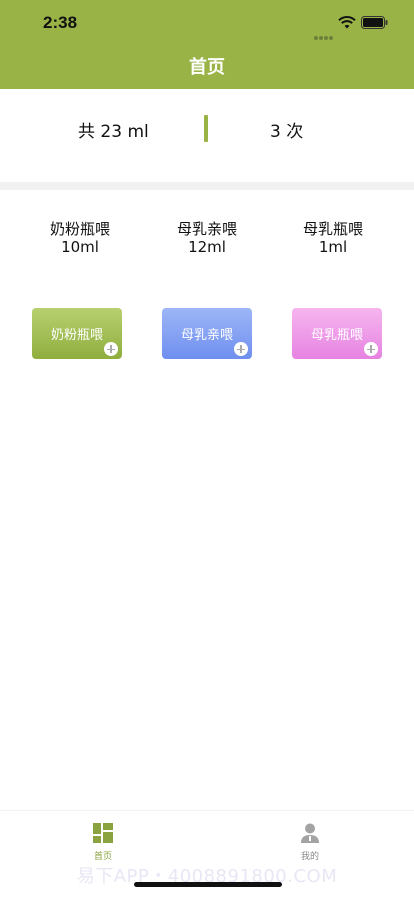 This screenshot has height=897, width=414. I want to click on add-breastmilk-bottle-button: 母乳瓶喂, so click(337, 333).